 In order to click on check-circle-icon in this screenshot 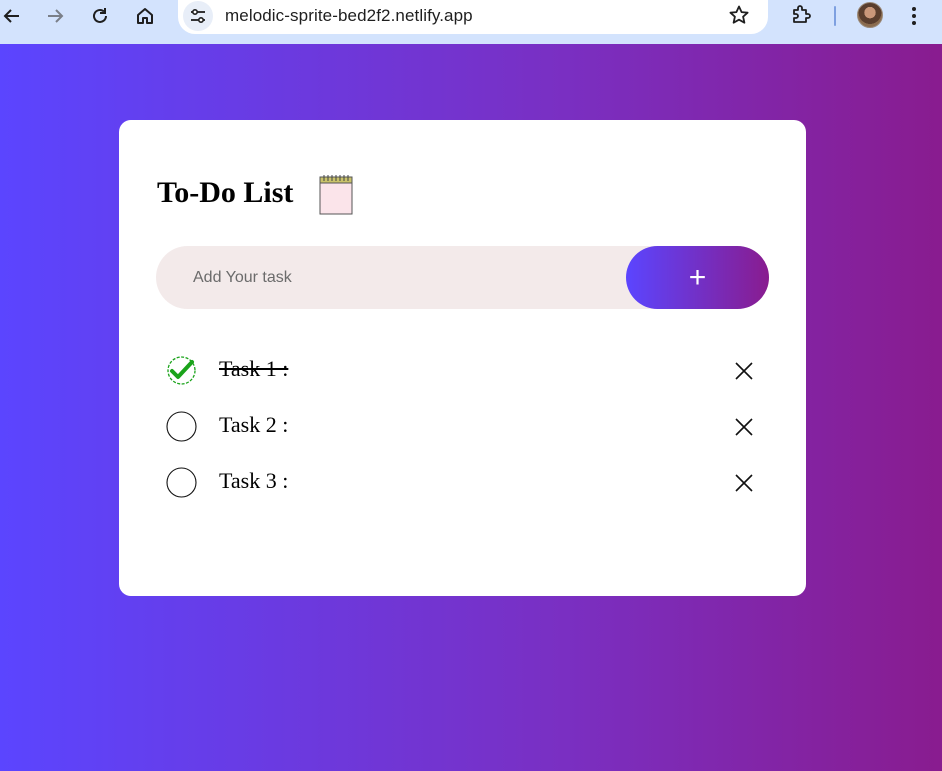, I will do `click(181, 370)`.